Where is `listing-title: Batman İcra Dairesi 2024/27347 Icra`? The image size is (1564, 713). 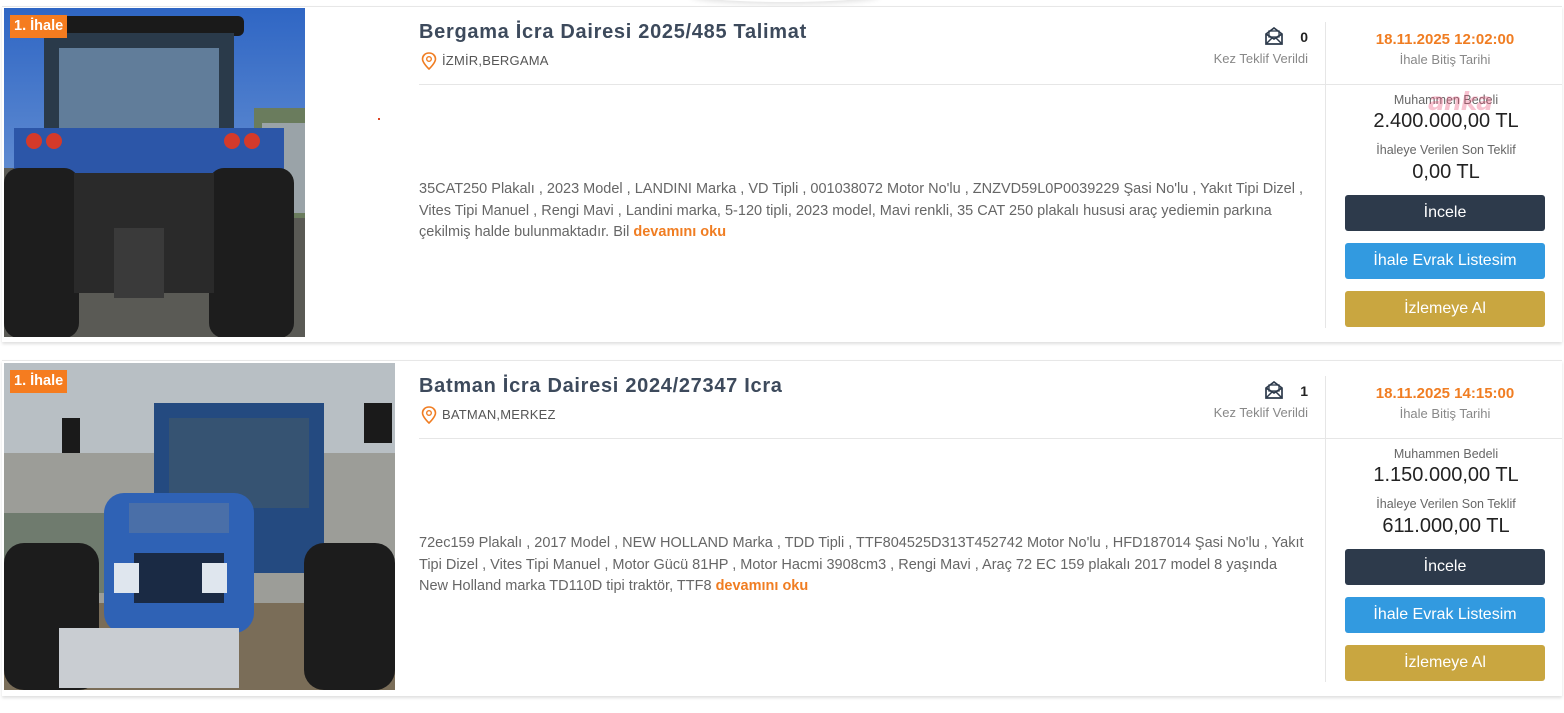 listing-title: Batman İcra Dairesi 2024/27347 Icra is located at coordinates (601, 386).